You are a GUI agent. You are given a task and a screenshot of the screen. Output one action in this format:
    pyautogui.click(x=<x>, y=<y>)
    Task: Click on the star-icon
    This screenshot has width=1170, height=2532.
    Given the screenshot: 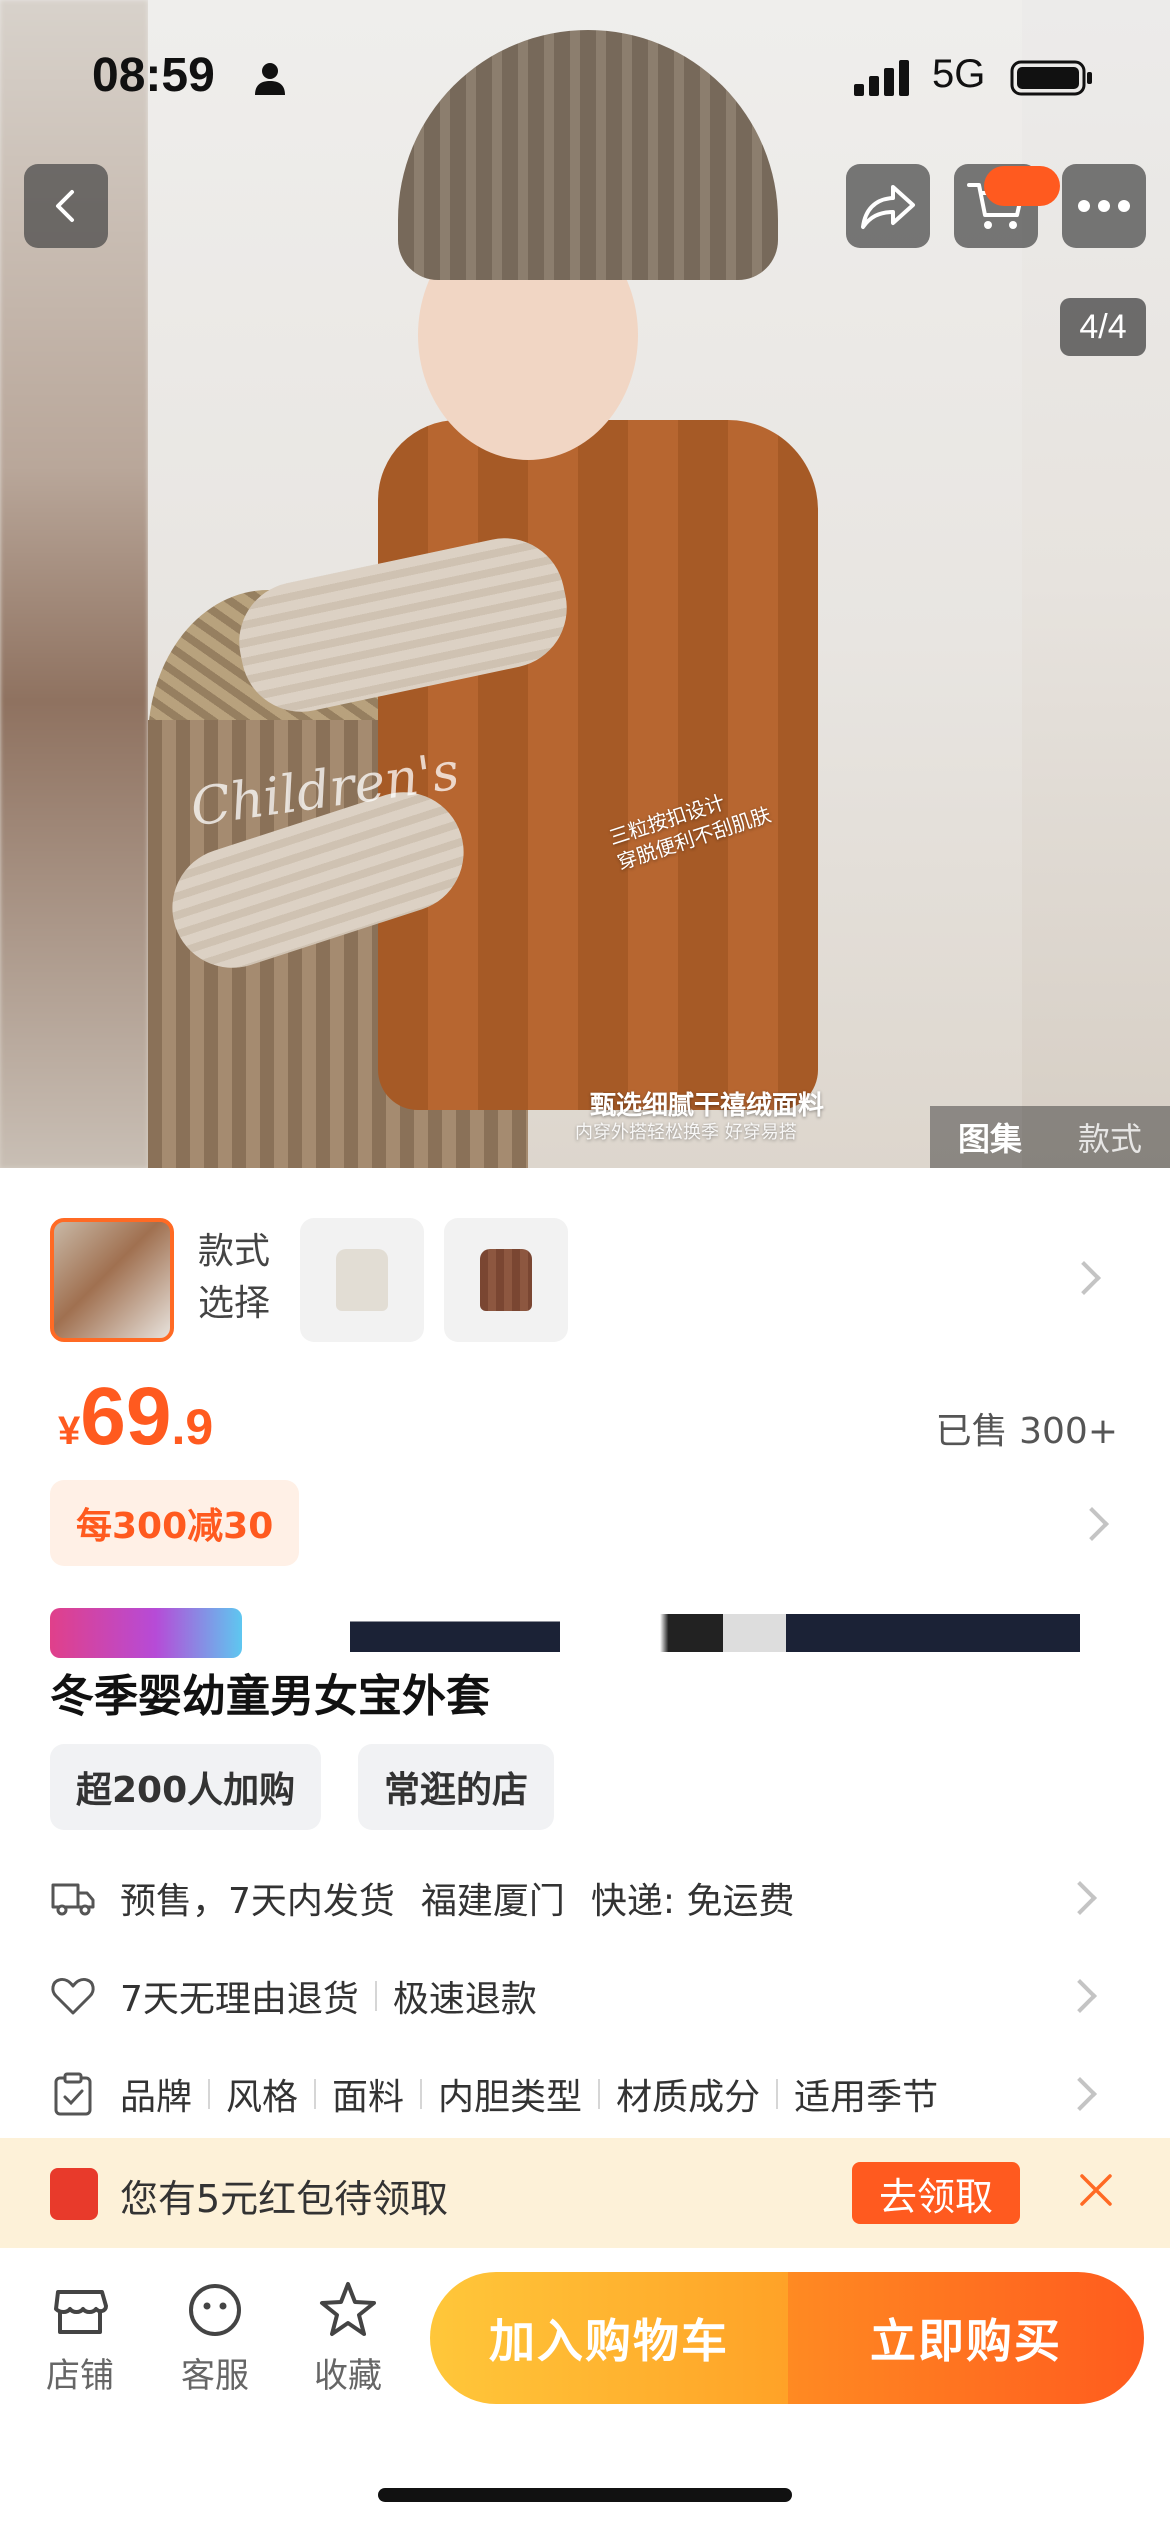 What is the action you would take?
    pyautogui.click(x=348, y=2309)
    